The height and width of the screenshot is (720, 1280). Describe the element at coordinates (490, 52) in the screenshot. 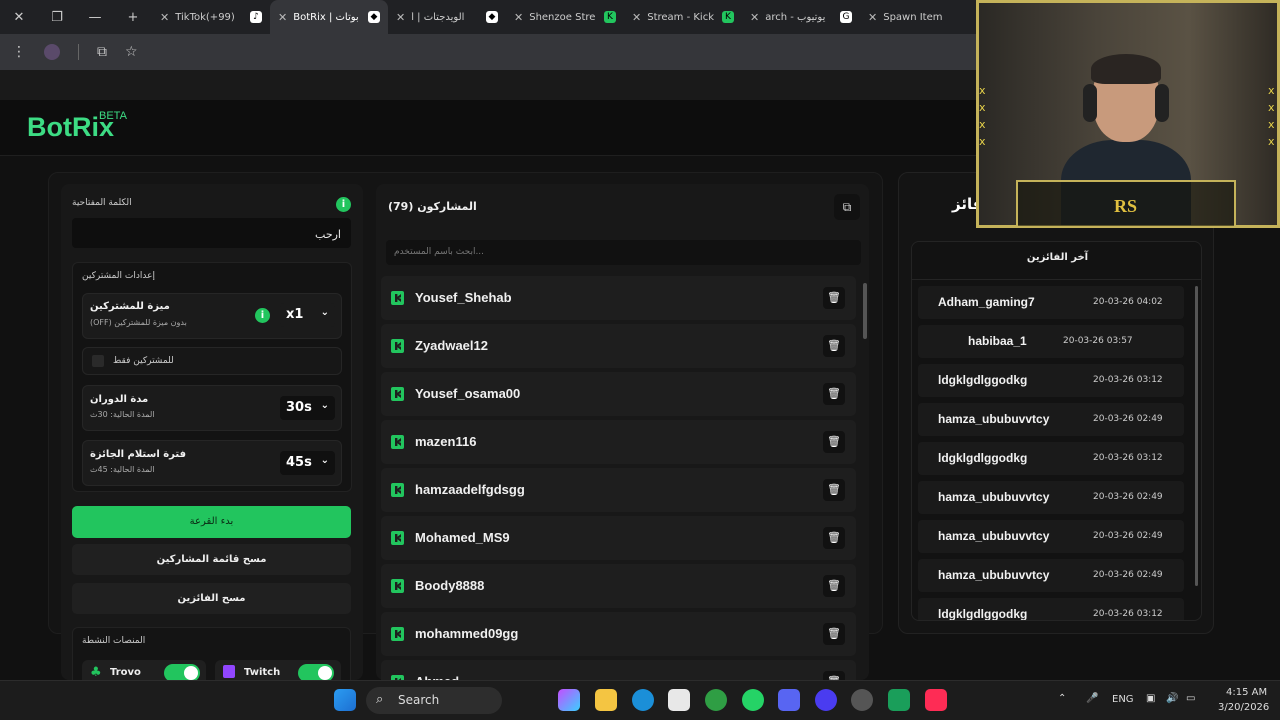

I see `browser-toolbar: ⋮ ⧉ ☆` at that location.